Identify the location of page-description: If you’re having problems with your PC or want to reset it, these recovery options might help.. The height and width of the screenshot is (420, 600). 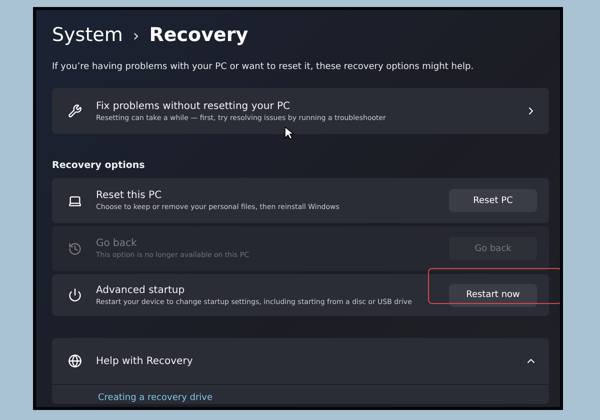
(263, 67).